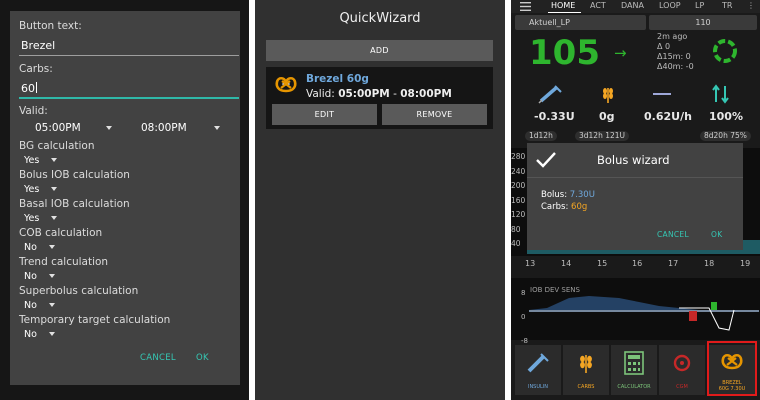 This screenshot has width=760, height=400. I want to click on cob-label: COB calculation, so click(61, 233).